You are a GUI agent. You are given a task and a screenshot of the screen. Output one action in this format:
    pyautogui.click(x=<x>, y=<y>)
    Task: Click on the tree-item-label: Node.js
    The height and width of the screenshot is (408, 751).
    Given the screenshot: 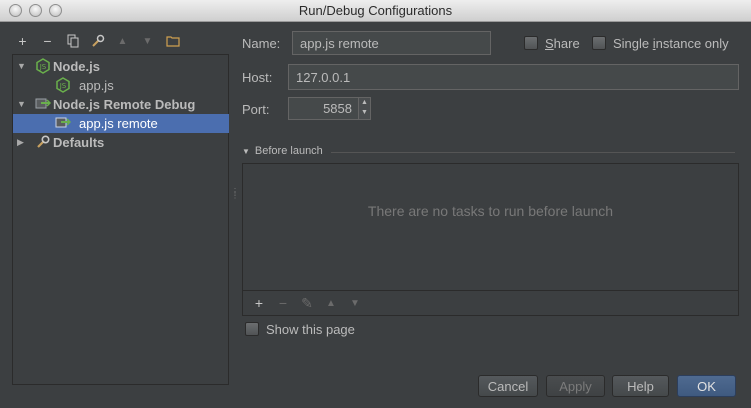 What is the action you would take?
    pyautogui.click(x=76, y=66)
    